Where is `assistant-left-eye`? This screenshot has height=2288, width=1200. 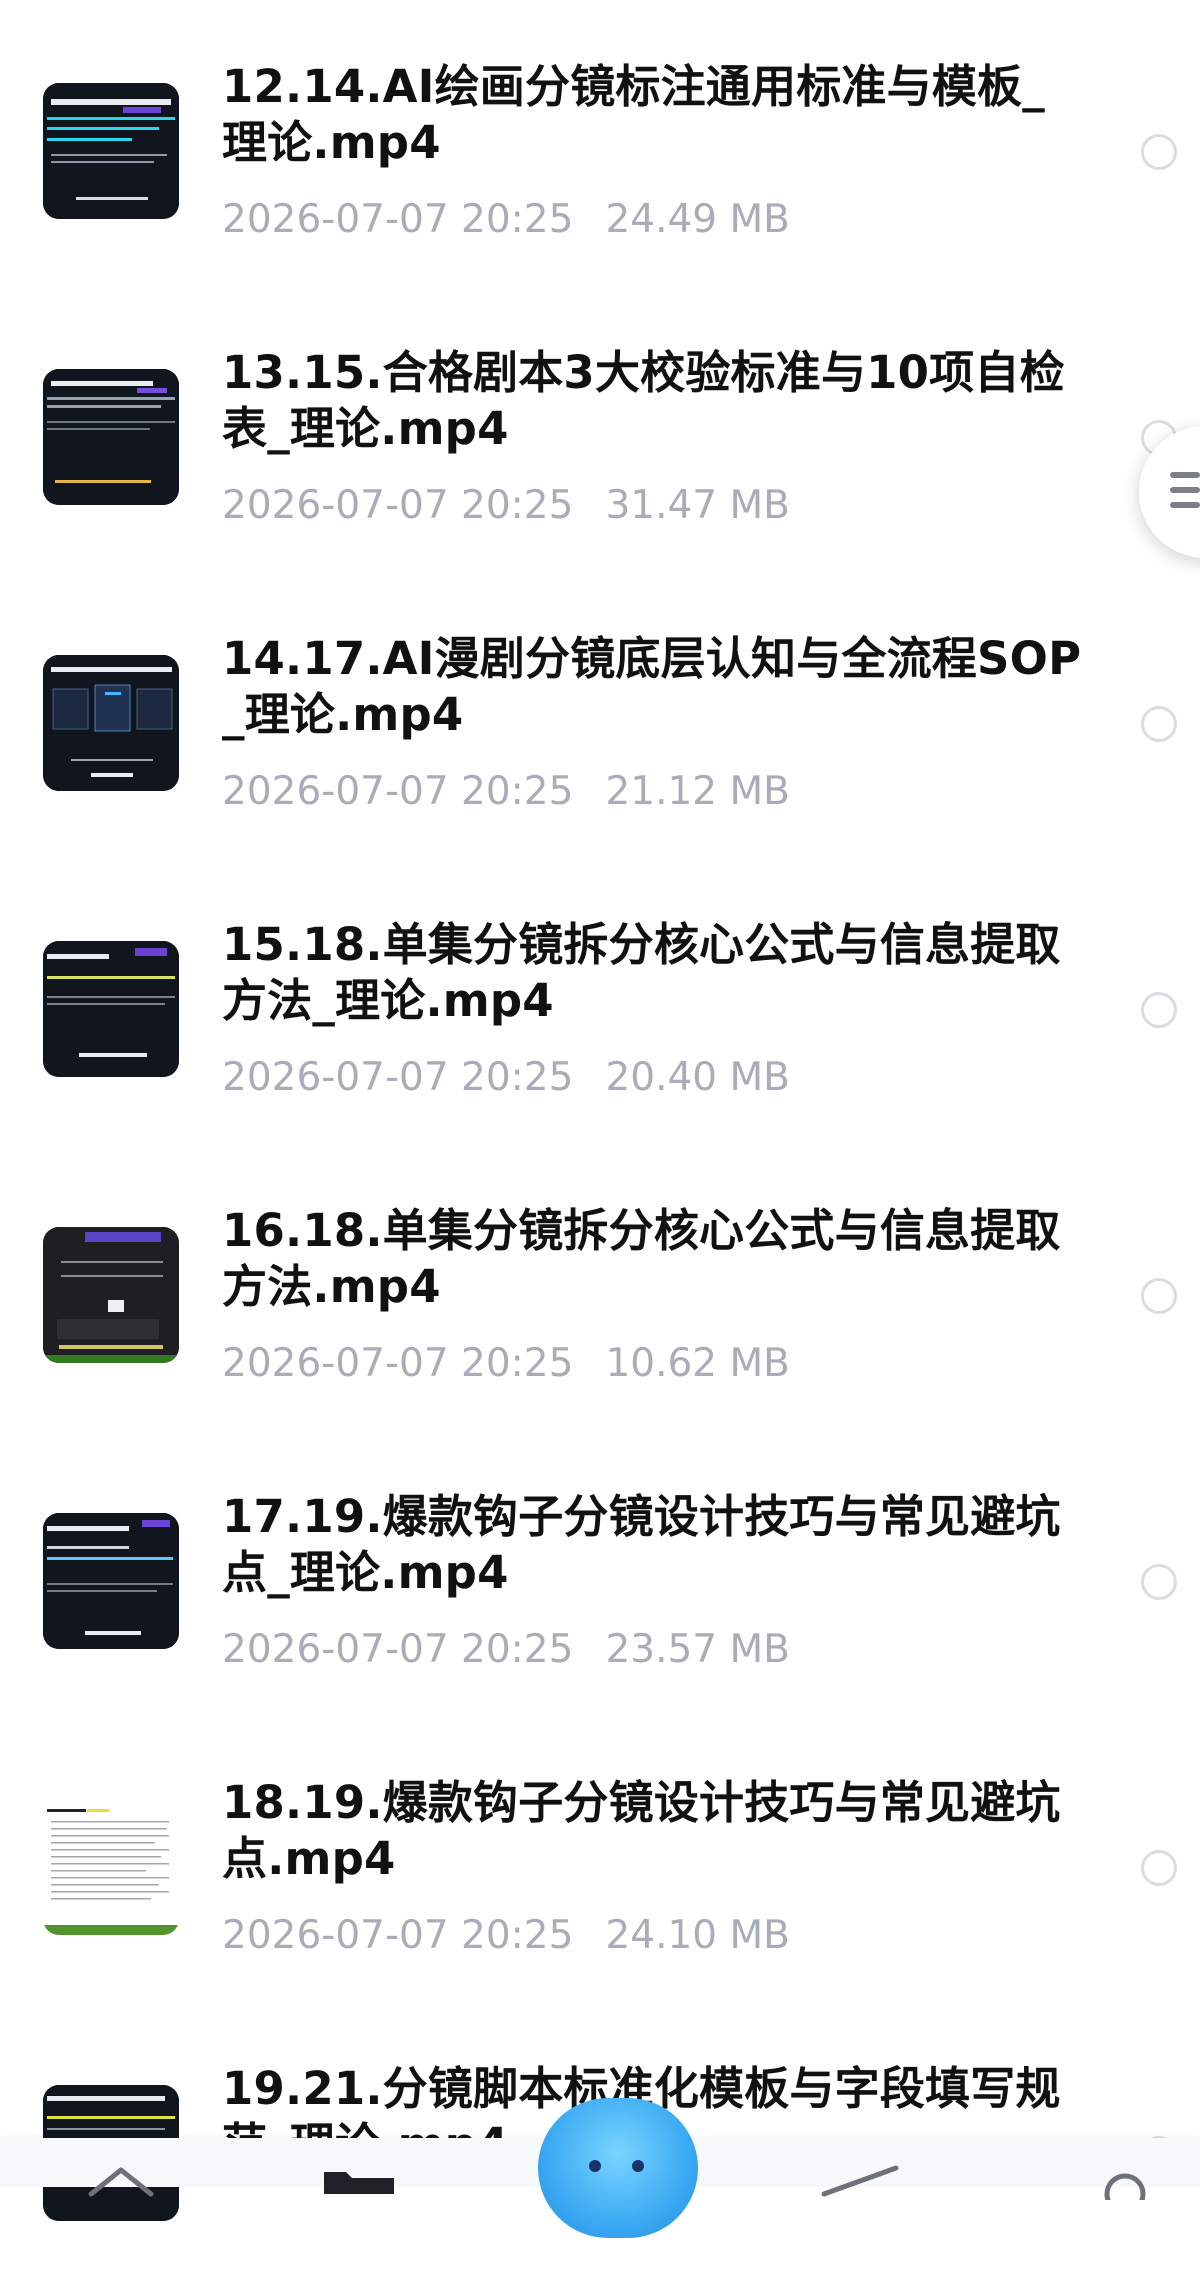
assistant-left-eye is located at coordinates (595, 2166).